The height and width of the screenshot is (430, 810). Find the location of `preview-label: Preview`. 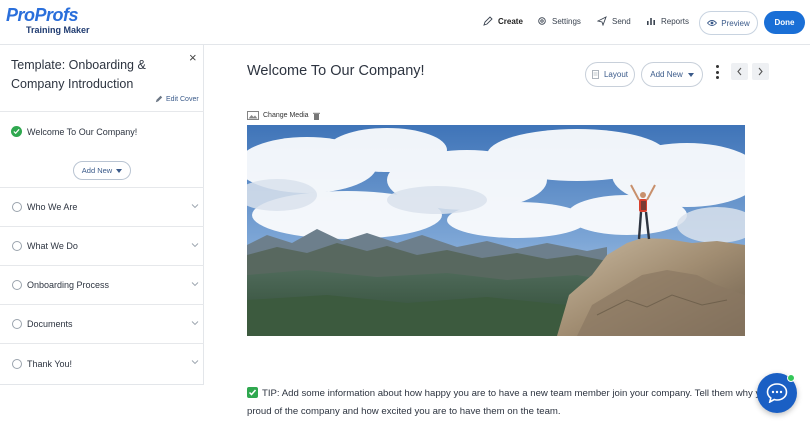

preview-label: Preview is located at coordinates (735, 23).